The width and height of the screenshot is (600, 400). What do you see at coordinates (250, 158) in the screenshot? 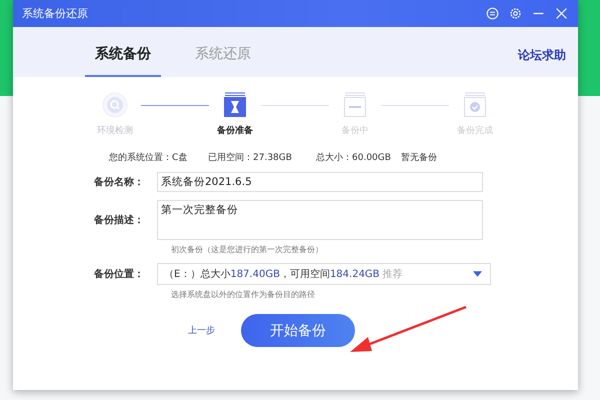
I see `info-text: 已用空间：27.38GB` at bounding box center [250, 158].